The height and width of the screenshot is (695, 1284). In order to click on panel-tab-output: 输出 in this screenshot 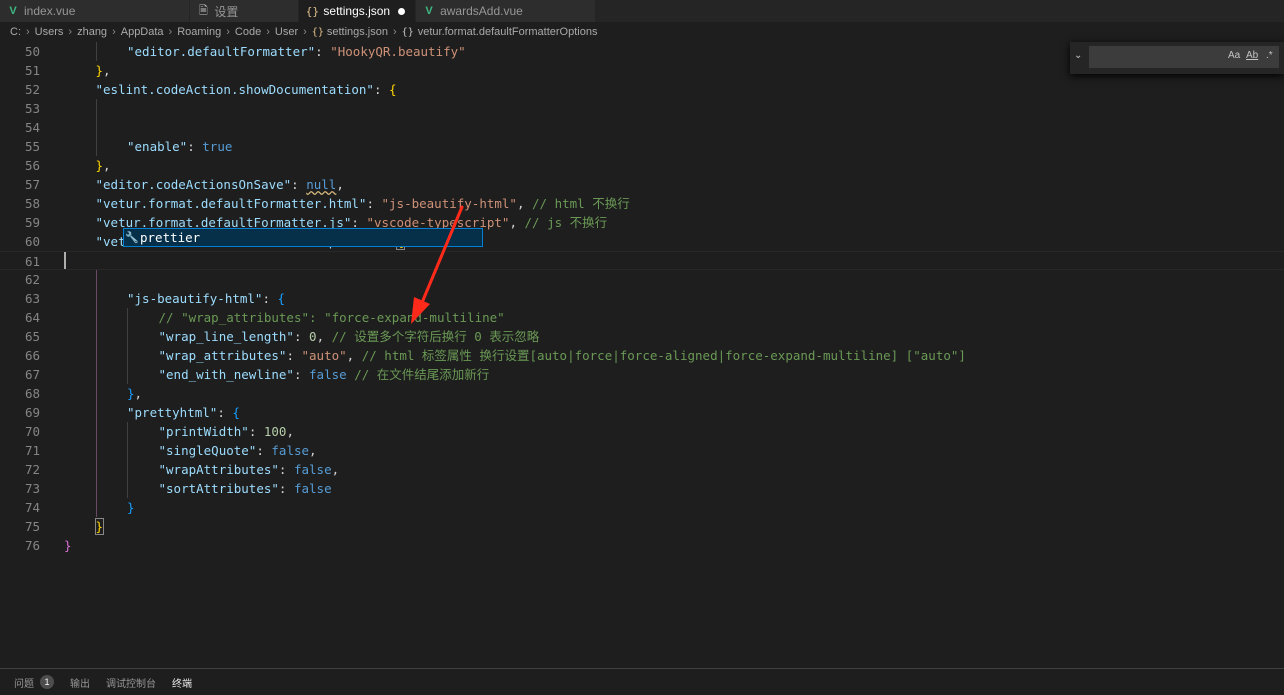, I will do `click(80, 682)`.